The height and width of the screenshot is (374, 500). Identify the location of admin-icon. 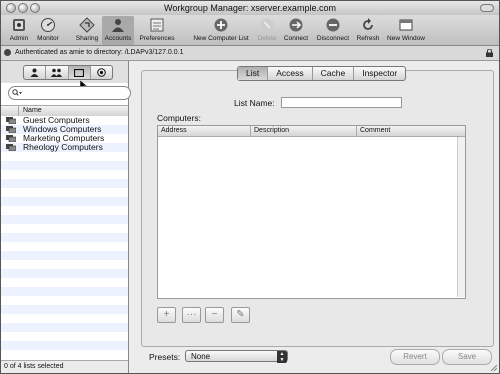
(19, 25).